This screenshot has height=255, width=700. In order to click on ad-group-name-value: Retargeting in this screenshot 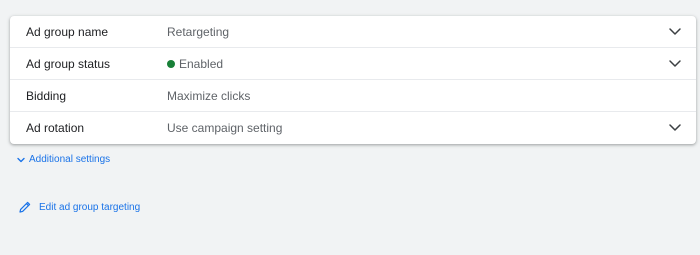, I will do `click(198, 31)`.